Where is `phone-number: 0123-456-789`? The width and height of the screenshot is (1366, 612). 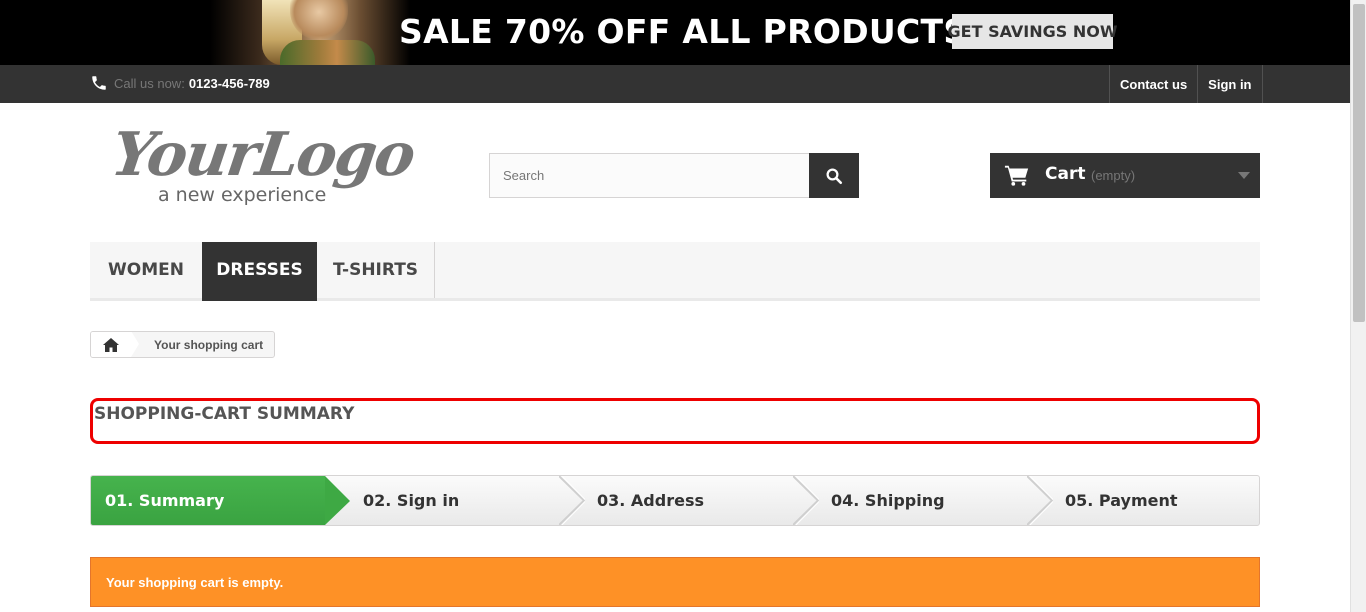
phone-number: 0123-456-789 is located at coordinates (229, 83).